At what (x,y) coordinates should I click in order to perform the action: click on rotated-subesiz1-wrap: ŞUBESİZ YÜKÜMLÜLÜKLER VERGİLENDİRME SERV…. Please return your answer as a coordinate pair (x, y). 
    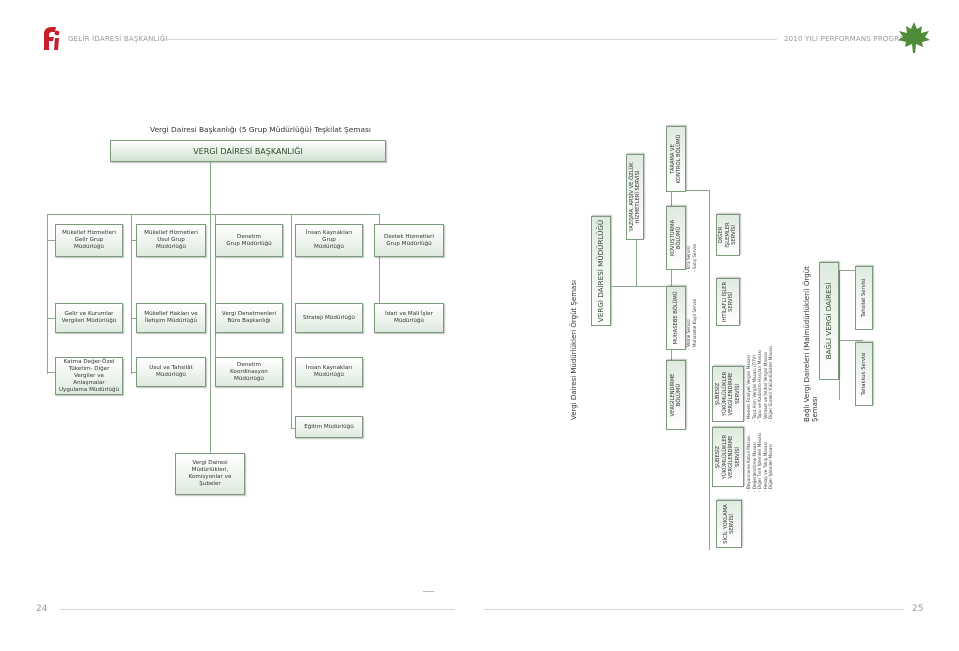
    Looking at the image, I should click on (728, 394).